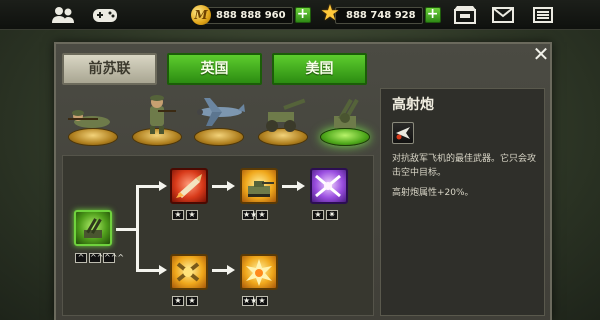 This screenshot has width=600, height=320. I want to click on tree-node-explosion-upgrade, so click(259, 272).